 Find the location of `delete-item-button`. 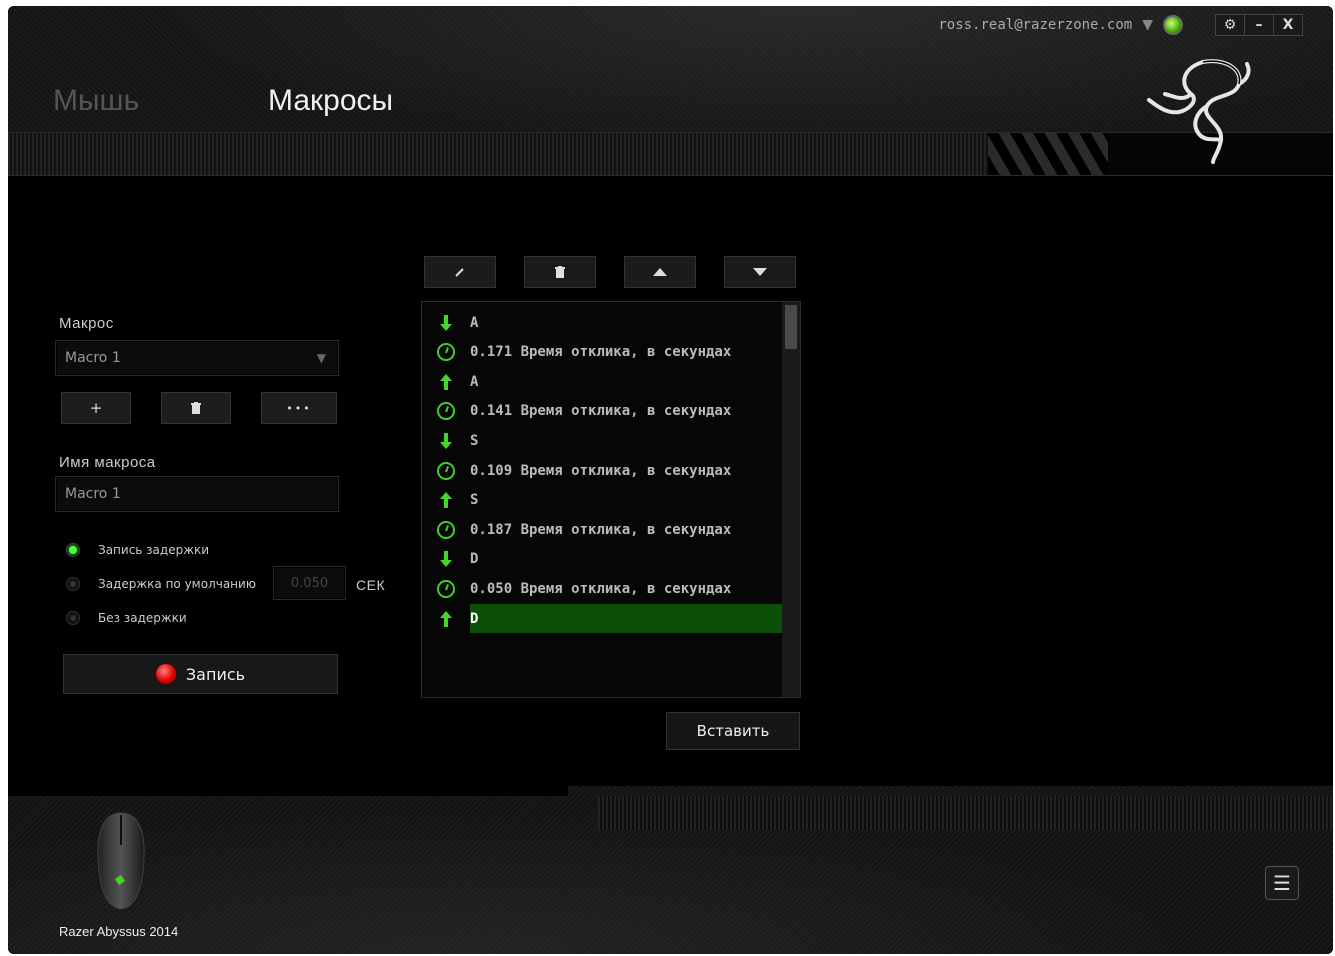

delete-item-button is located at coordinates (560, 272).